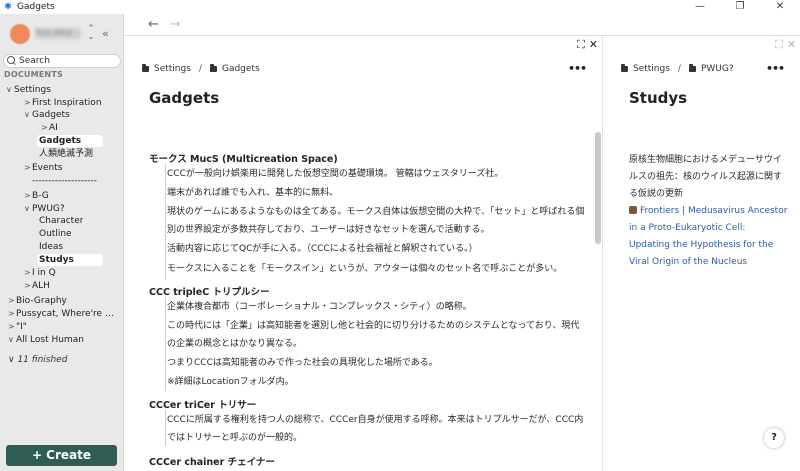  What do you see at coordinates (61, 455) in the screenshot?
I see `create-button: + Create` at bounding box center [61, 455].